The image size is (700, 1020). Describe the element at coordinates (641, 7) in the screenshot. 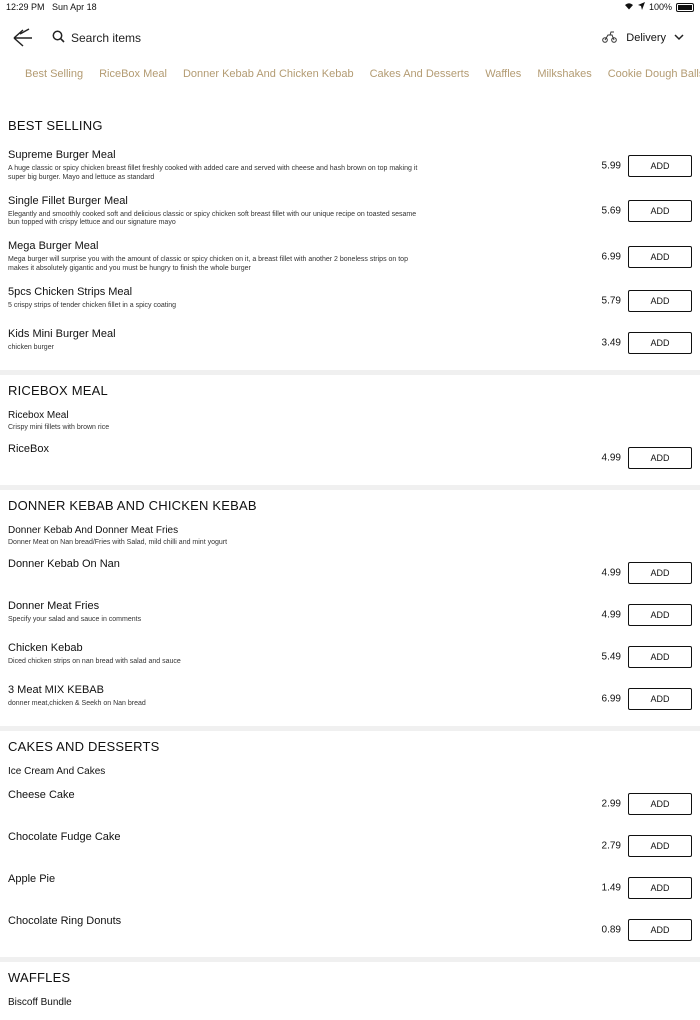

I see `location-icon` at that location.